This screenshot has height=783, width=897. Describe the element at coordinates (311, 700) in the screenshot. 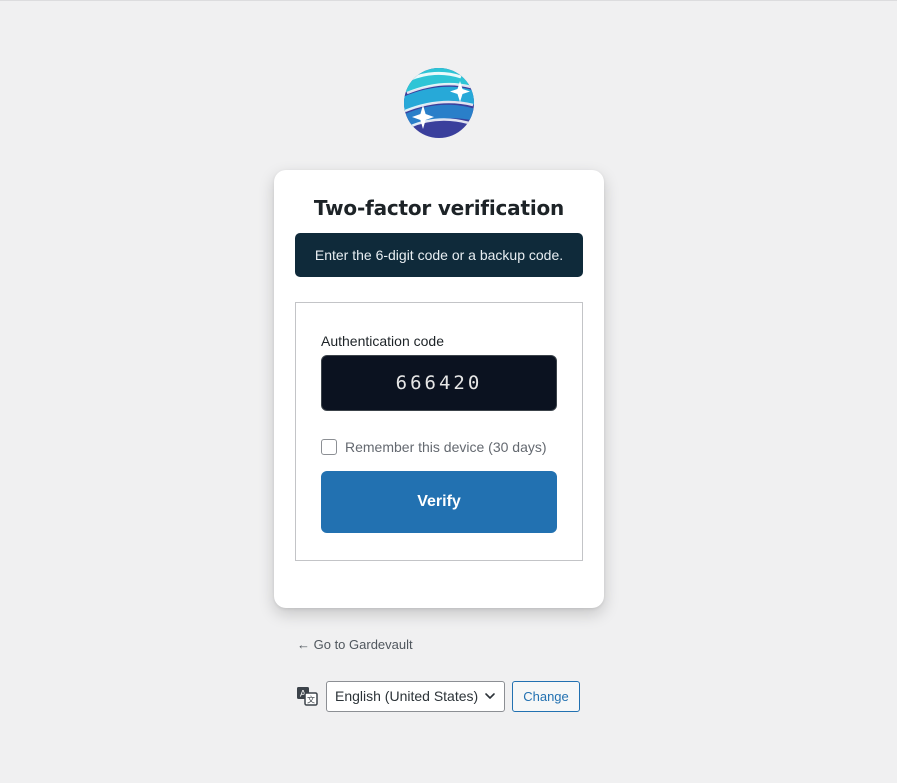

I see `svg-text: 文` at that location.